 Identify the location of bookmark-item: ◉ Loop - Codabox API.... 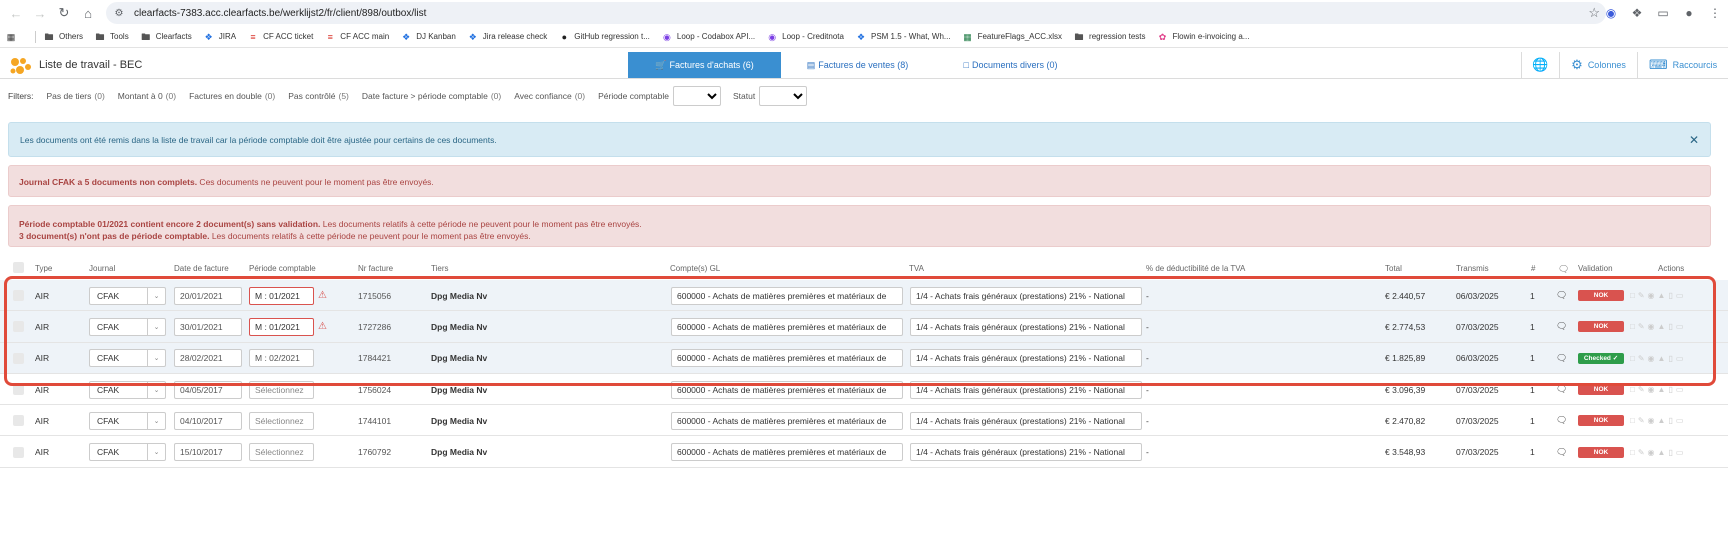
(708, 37).